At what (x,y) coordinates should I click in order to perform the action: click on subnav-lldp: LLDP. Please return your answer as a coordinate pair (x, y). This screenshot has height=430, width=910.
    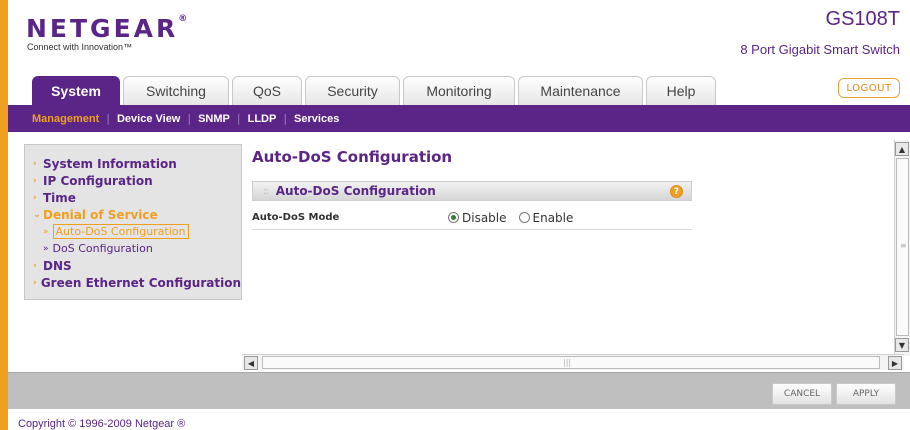
    Looking at the image, I should click on (262, 119).